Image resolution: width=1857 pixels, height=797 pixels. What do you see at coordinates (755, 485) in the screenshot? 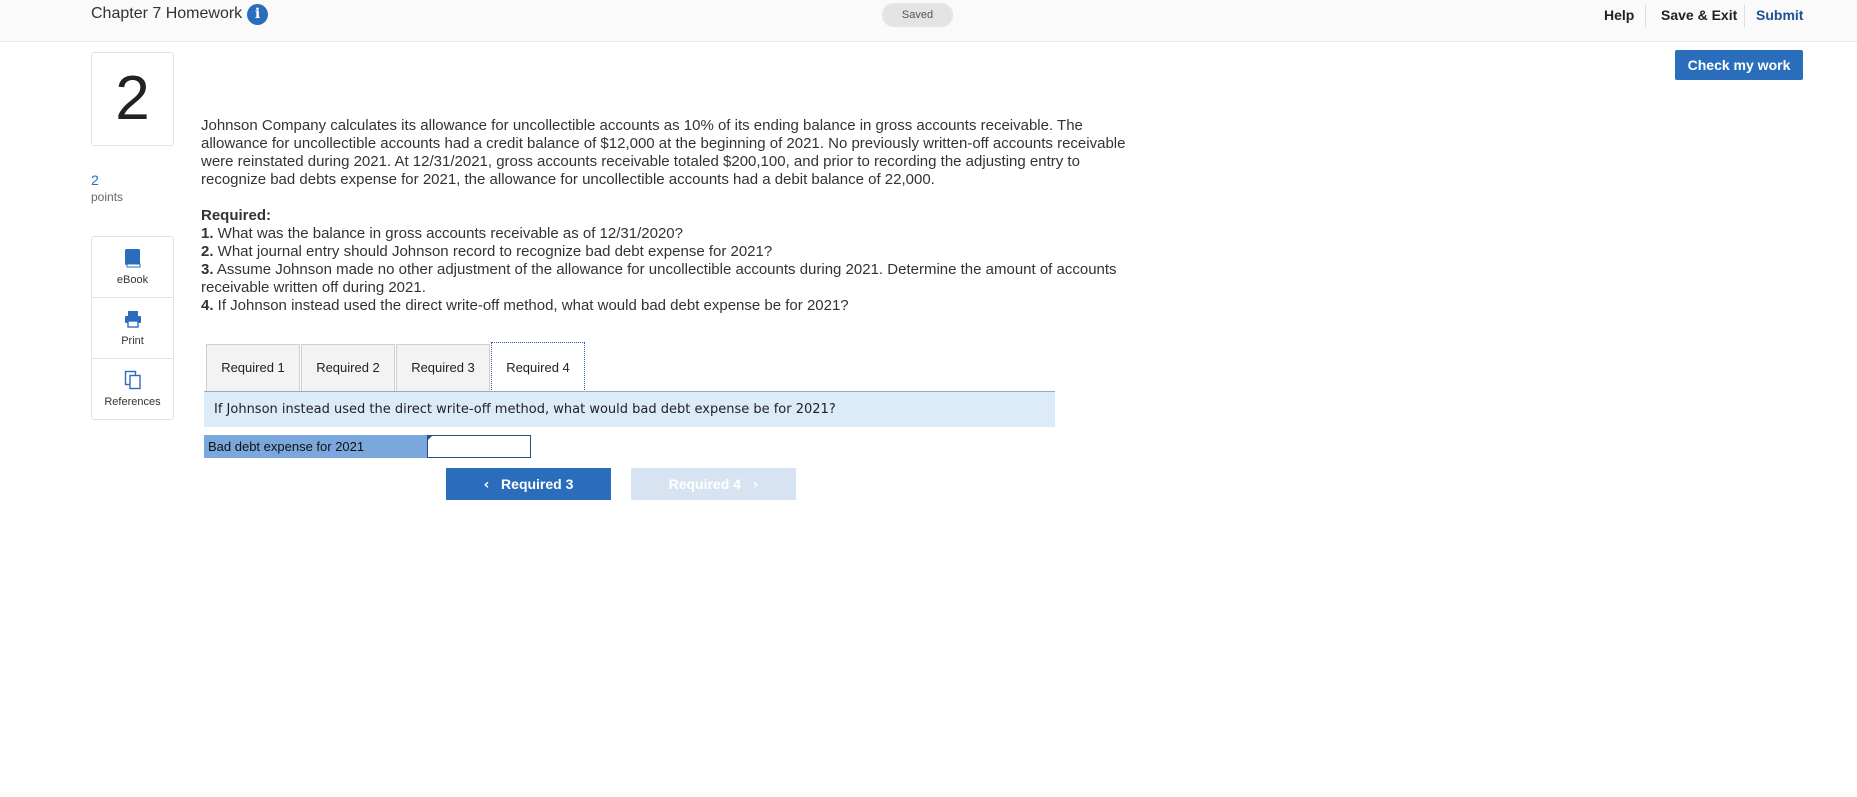
I see `chevron-right-icon: ›` at bounding box center [755, 485].